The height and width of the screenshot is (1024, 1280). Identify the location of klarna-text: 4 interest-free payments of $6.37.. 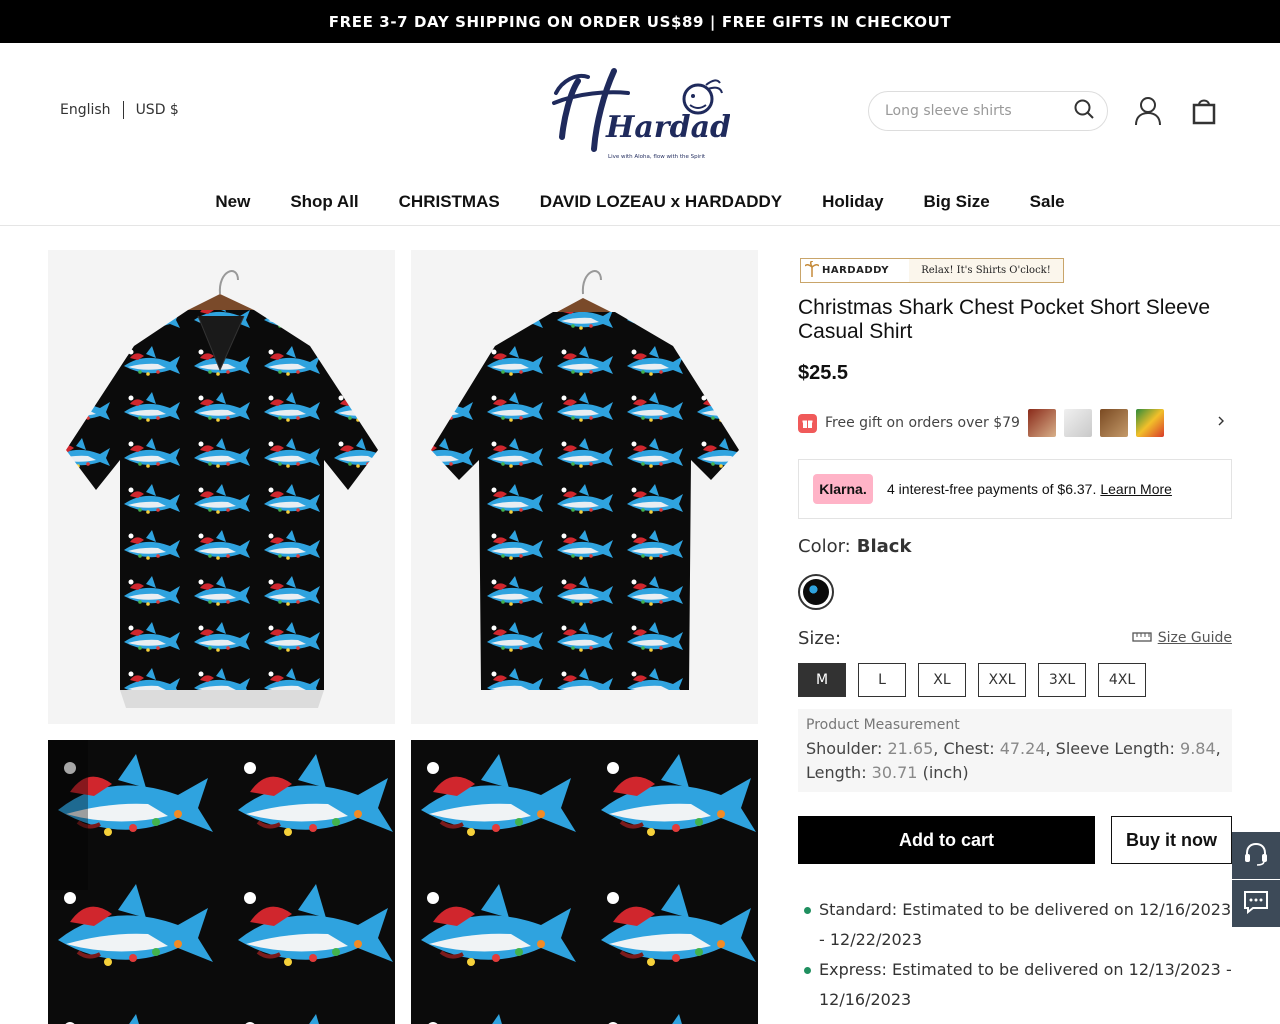
(992, 489).